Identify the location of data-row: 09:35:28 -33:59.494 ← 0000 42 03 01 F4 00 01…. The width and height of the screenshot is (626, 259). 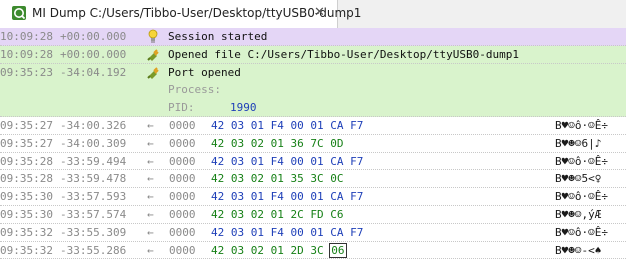
(313, 162).